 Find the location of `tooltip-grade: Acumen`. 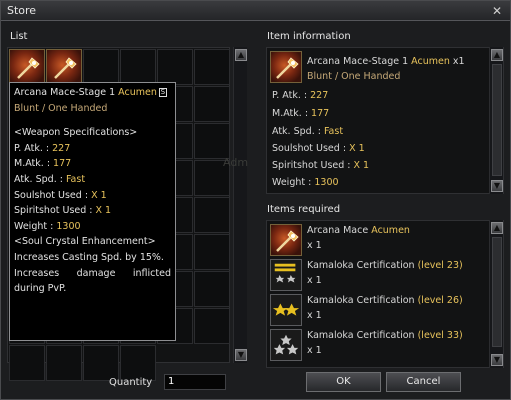

tooltip-grade: Acumen is located at coordinates (137, 92).